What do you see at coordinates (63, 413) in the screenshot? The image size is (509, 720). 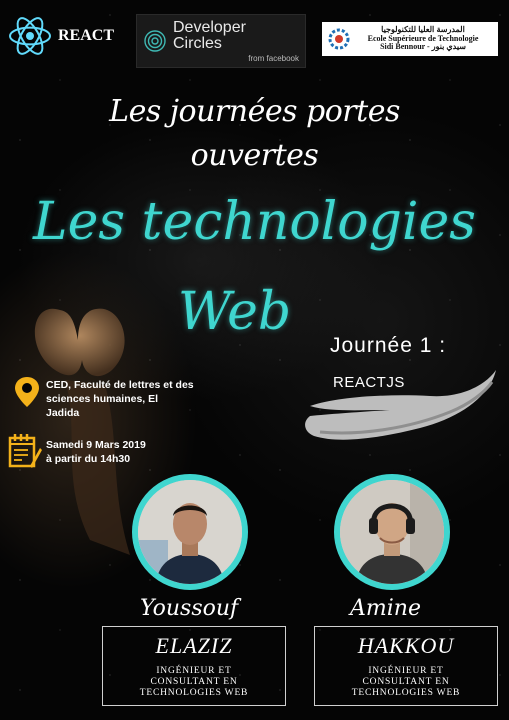 I see `location-line-3: Jadida` at bounding box center [63, 413].